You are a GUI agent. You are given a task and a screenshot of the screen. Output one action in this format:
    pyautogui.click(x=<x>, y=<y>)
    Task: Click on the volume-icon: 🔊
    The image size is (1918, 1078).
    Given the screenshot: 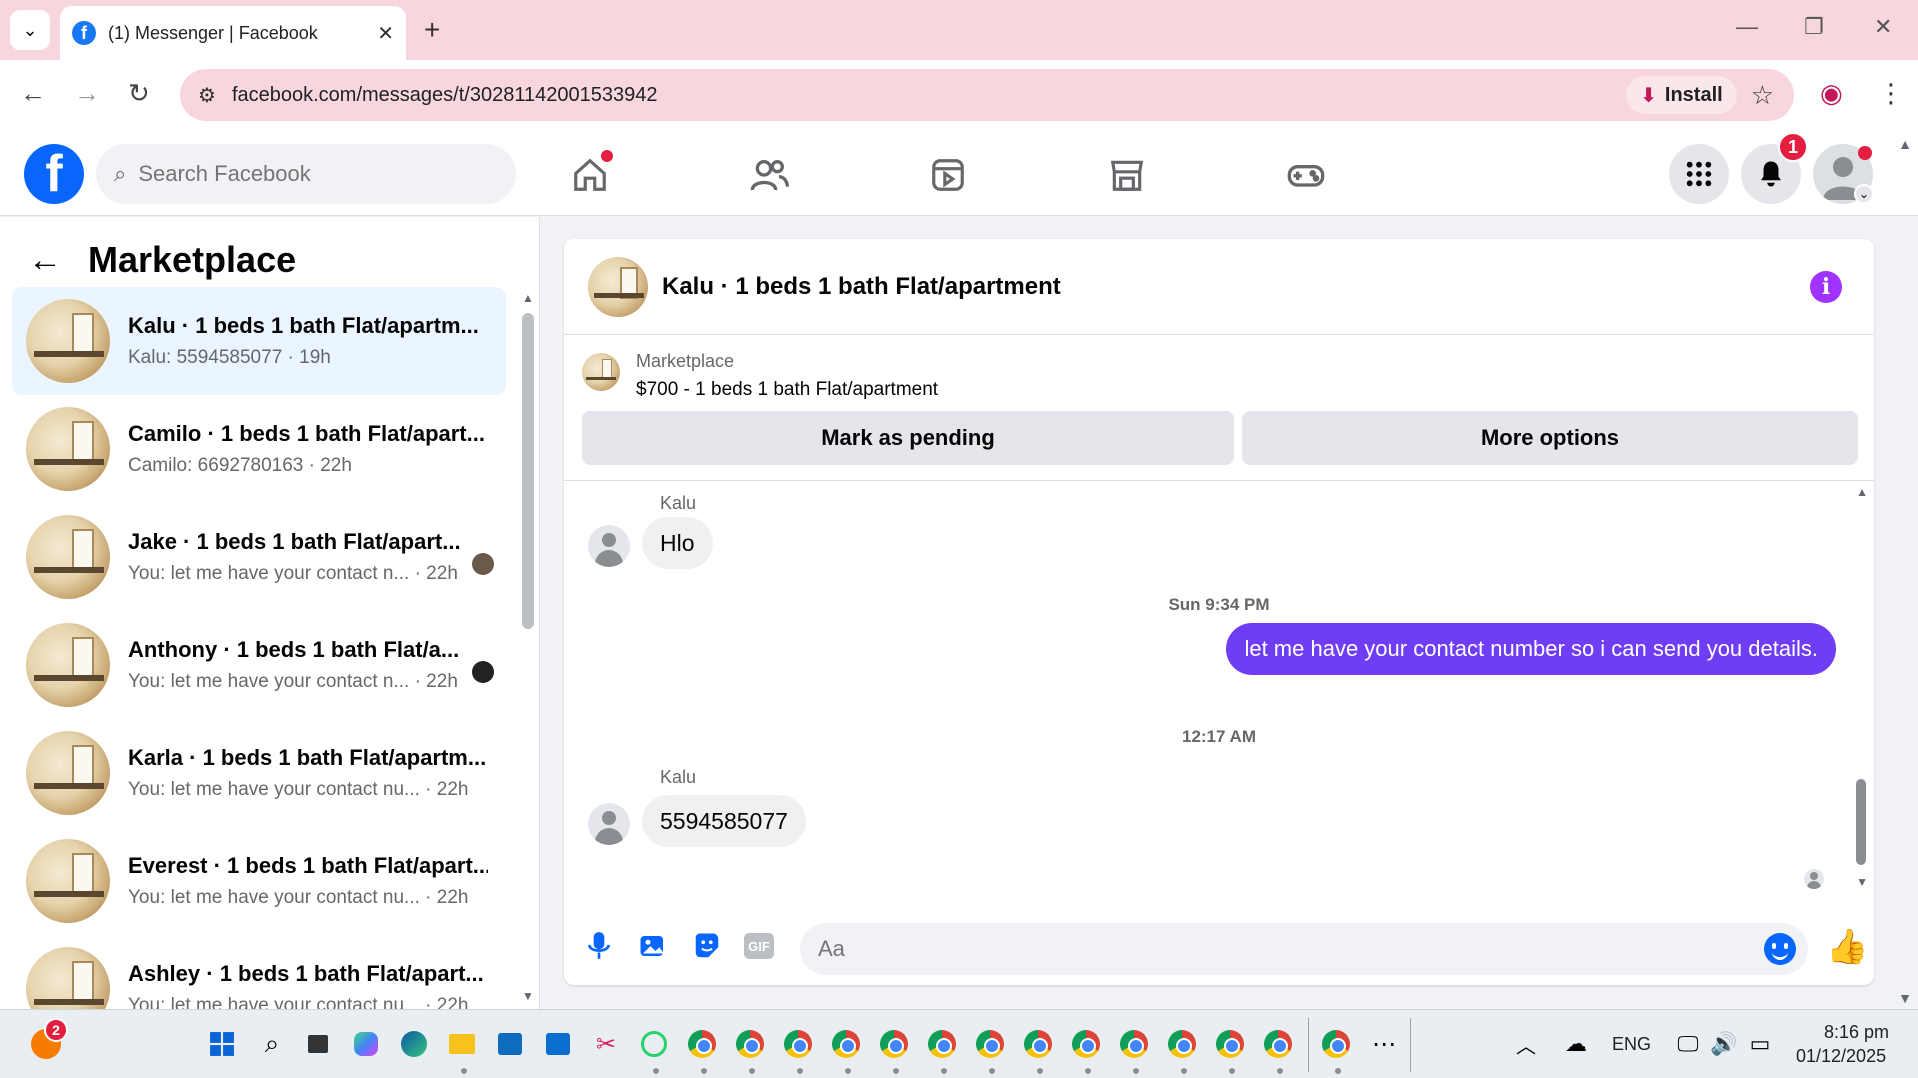 What is the action you would take?
    pyautogui.click(x=1724, y=1044)
    